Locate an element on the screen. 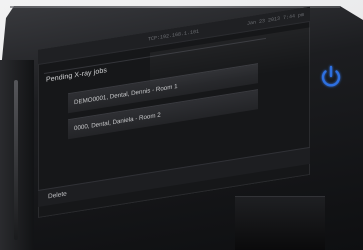 This screenshot has height=250, width=363. power-icon is located at coordinates (331, 76).